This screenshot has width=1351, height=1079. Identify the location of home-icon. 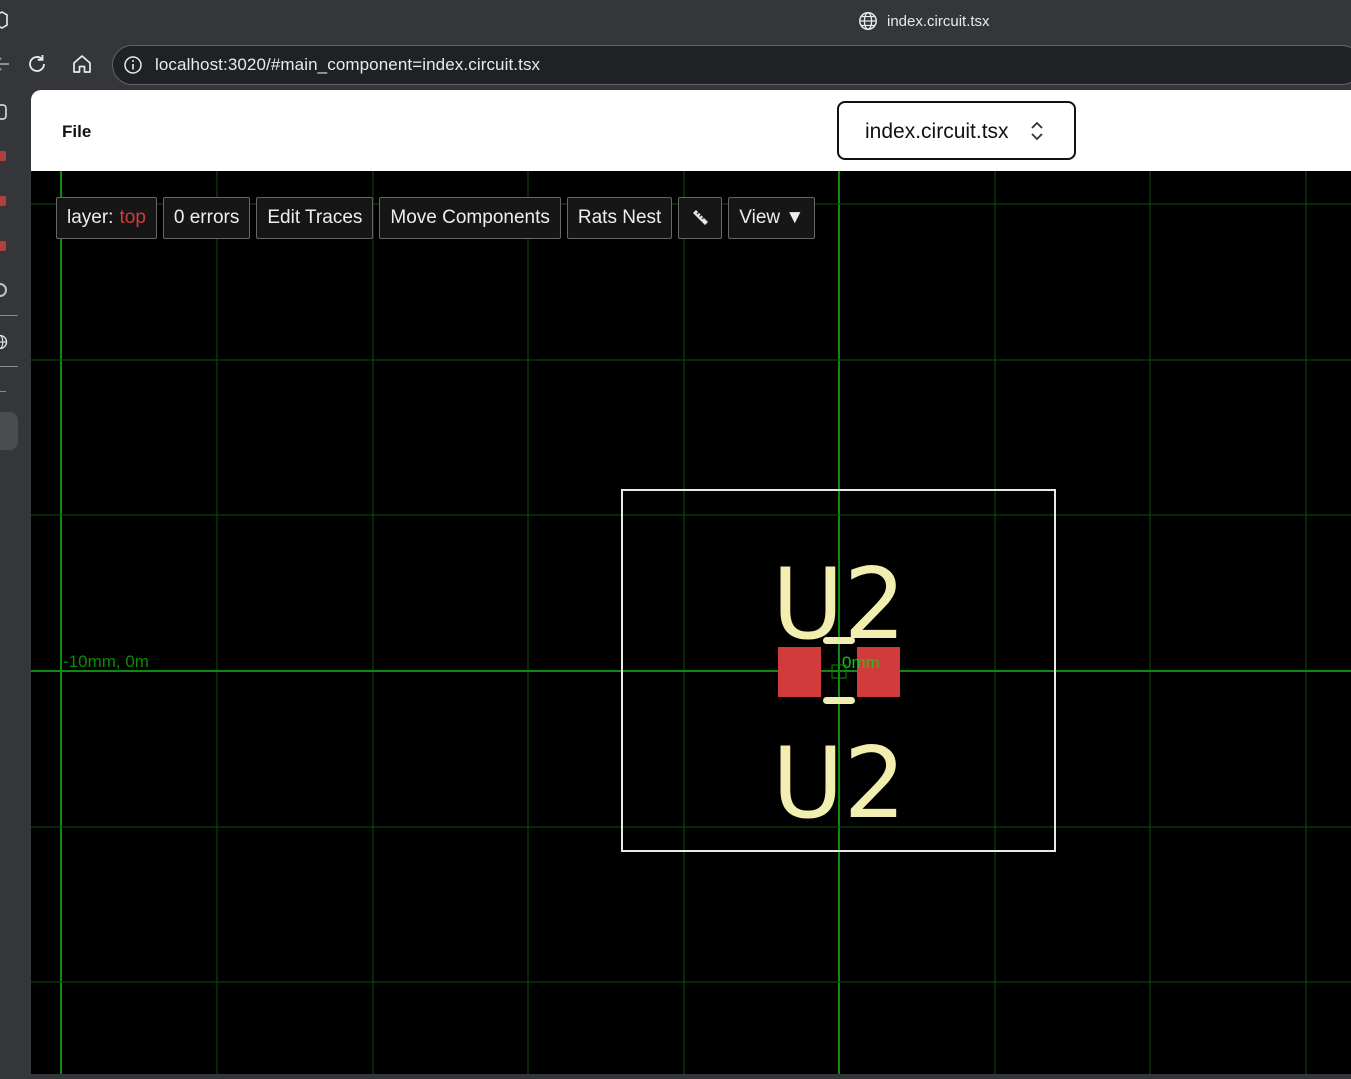
(82, 64).